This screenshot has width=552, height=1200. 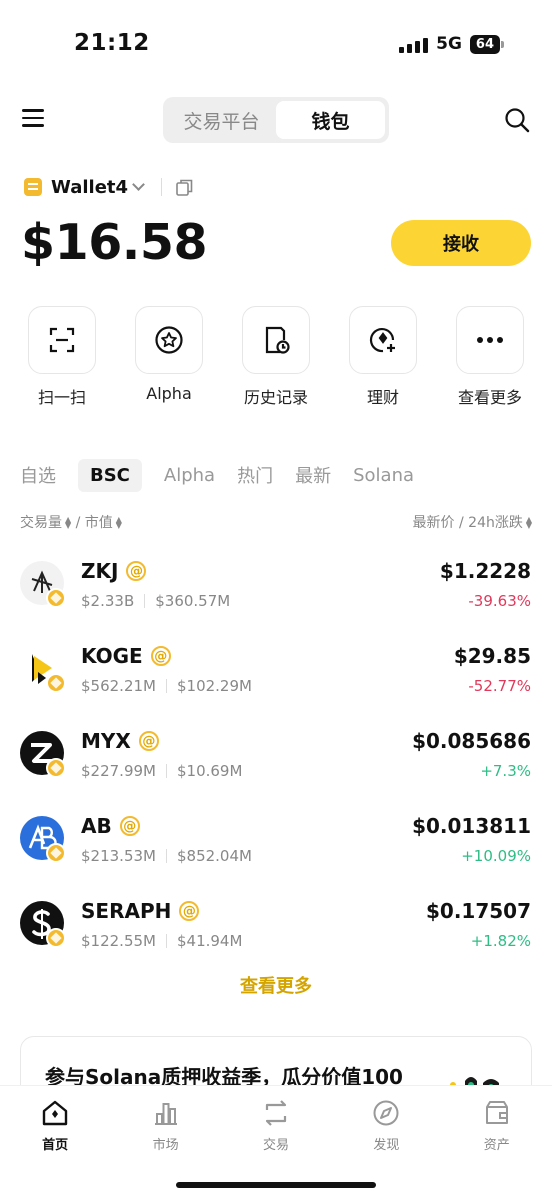 What do you see at coordinates (496, 856) in the screenshot?
I see `token-change: +10.09%` at bounding box center [496, 856].